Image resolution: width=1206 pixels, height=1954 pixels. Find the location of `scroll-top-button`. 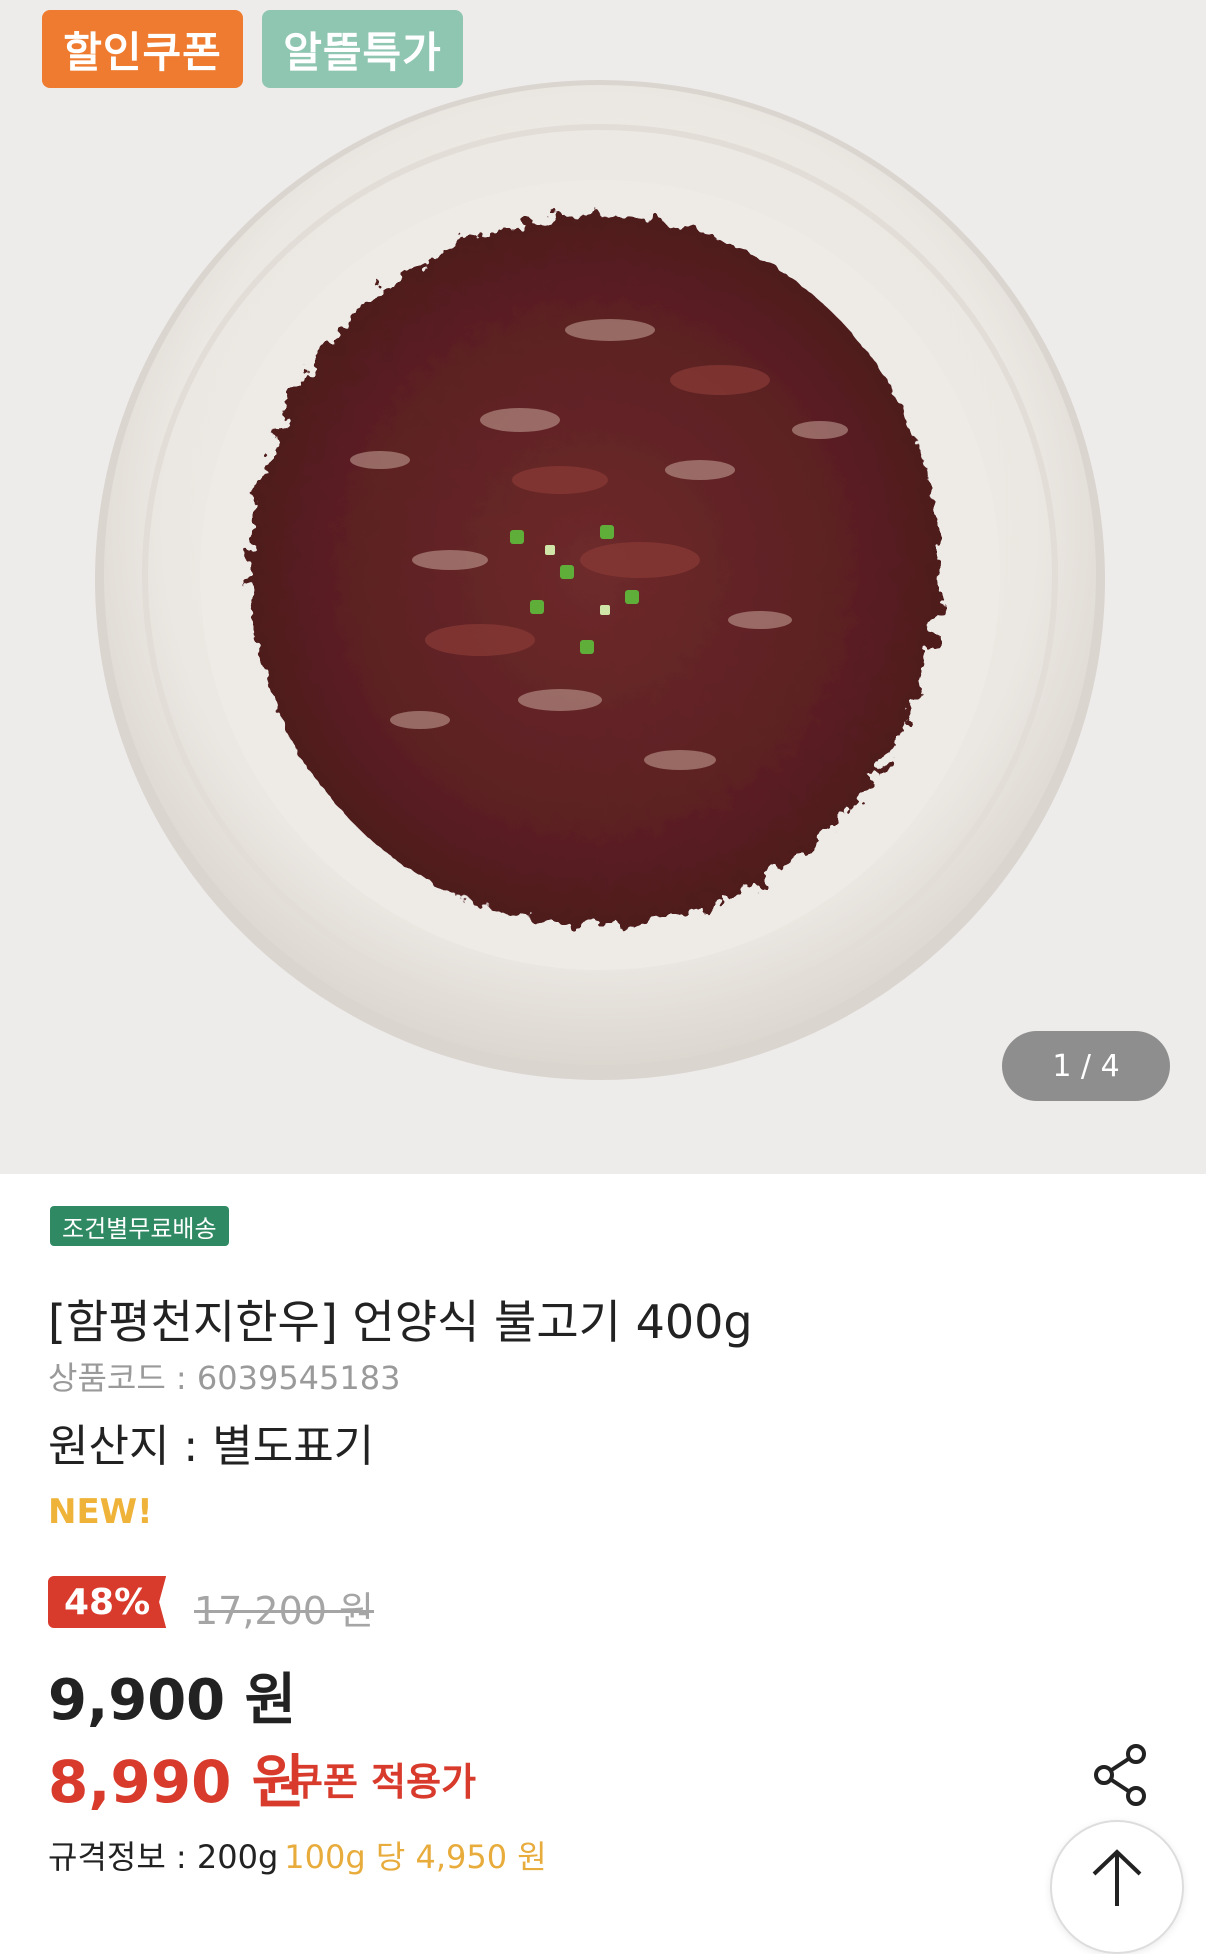

scroll-top-button is located at coordinates (1117, 1887).